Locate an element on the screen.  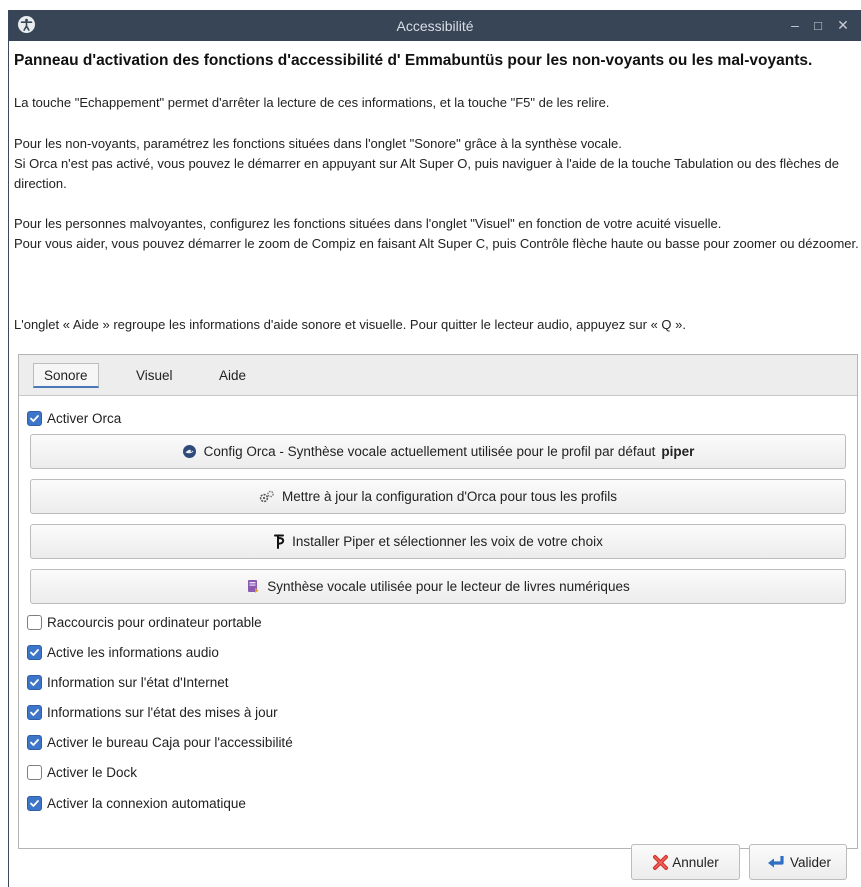
option-checkbox-updates-state: Informations sur l'état des mises à jour is located at coordinates (152, 712).